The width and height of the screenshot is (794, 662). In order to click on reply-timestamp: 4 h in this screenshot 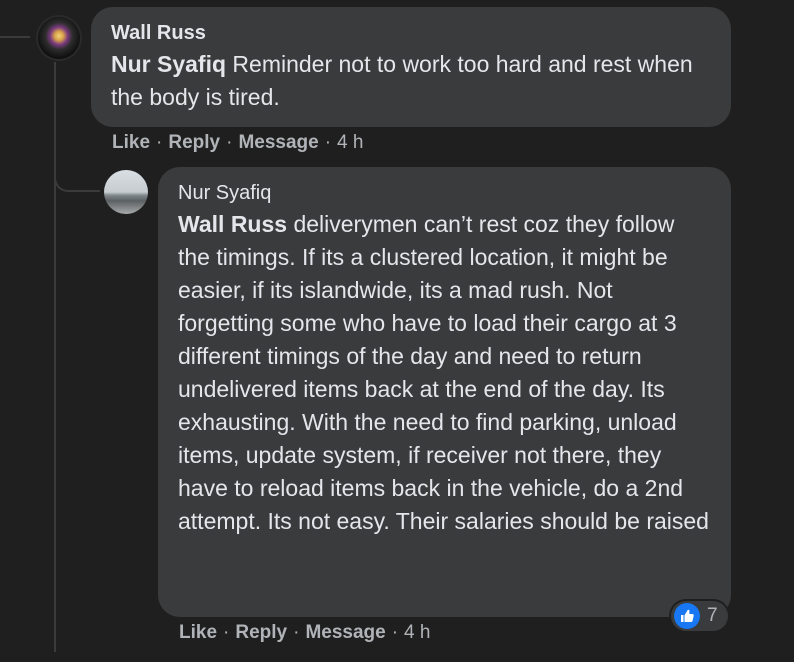, I will do `click(417, 633)`.